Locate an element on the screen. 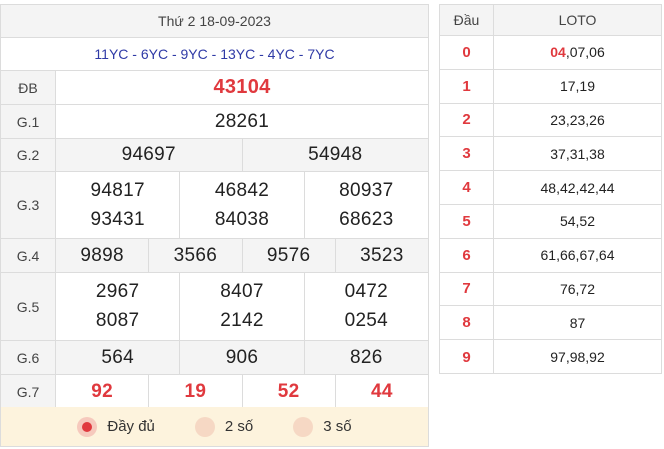 Image resolution: width=664 pixels, height=449 pixels. codes-row: 11YC - 6YC - 9YC - 13YC - 4YC - 7YC is located at coordinates (214, 54).